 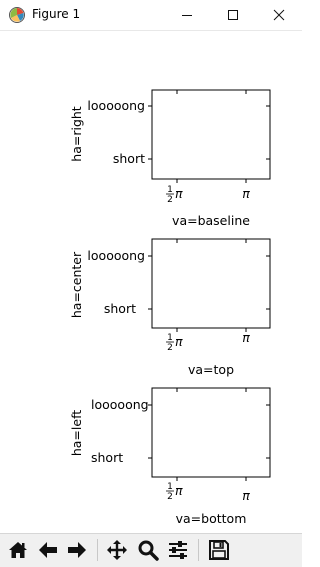 I want to click on zoom-button, so click(x=148, y=550).